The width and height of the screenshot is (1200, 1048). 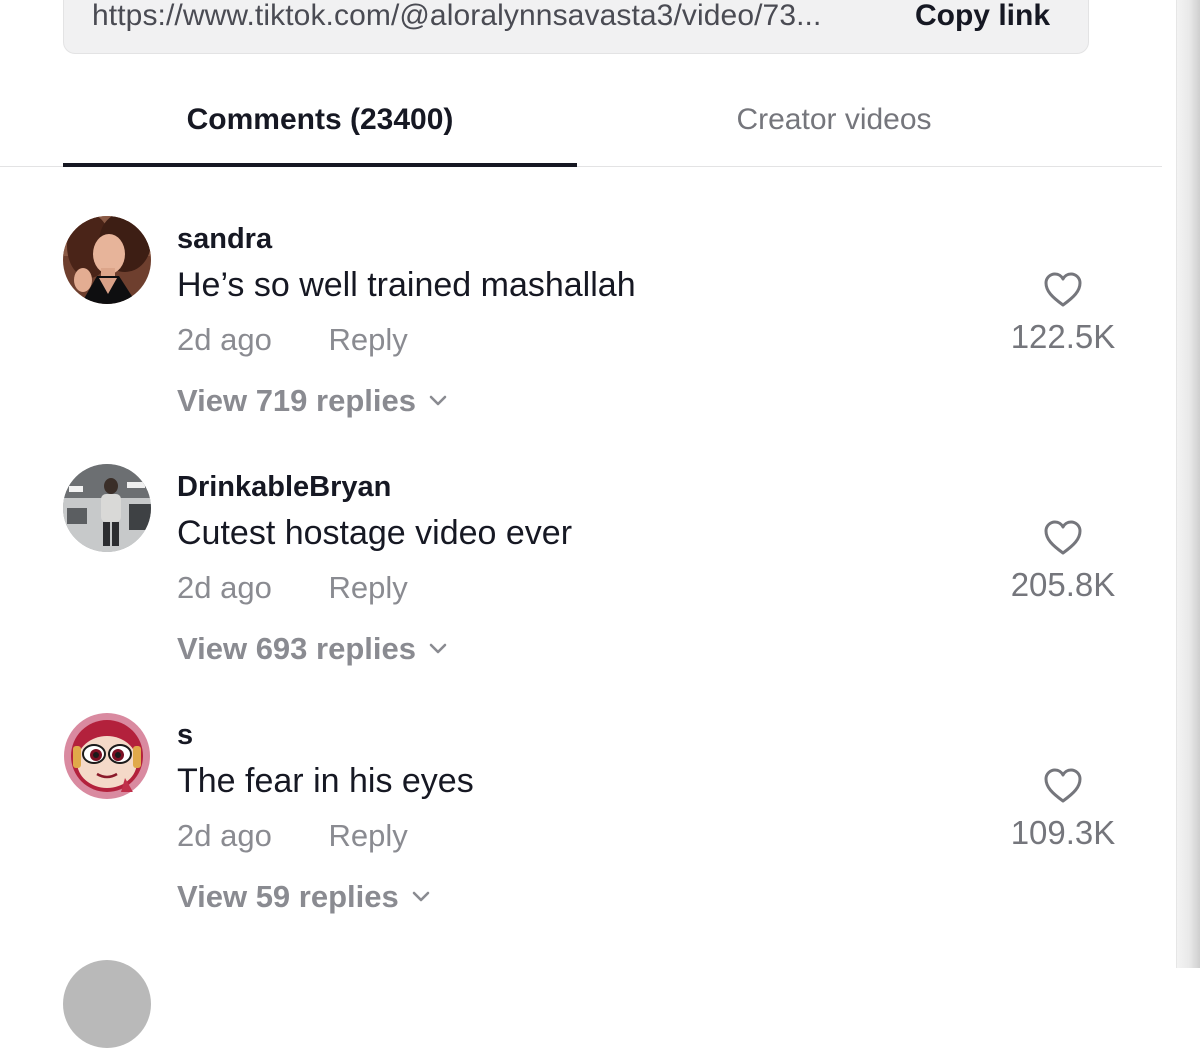 What do you see at coordinates (296, 648) in the screenshot?
I see `view-replies-label: View 693 replies` at bounding box center [296, 648].